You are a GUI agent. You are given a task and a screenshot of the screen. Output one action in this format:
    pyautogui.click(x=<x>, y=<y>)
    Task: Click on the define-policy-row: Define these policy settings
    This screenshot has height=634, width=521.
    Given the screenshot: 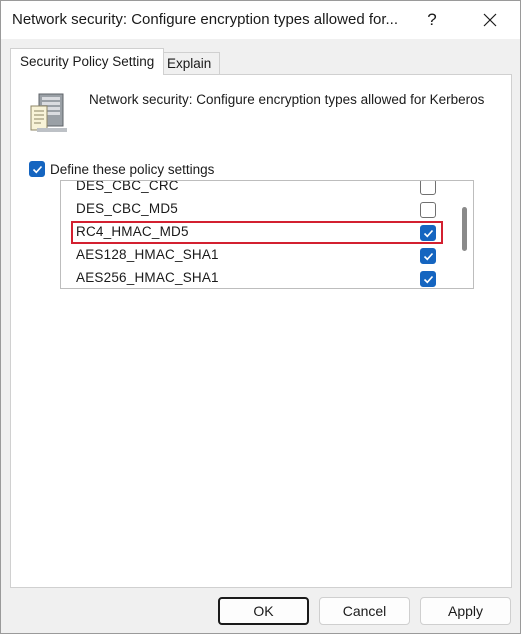 What is the action you would take?
    pyautogui.click(x=121, y=169)
    